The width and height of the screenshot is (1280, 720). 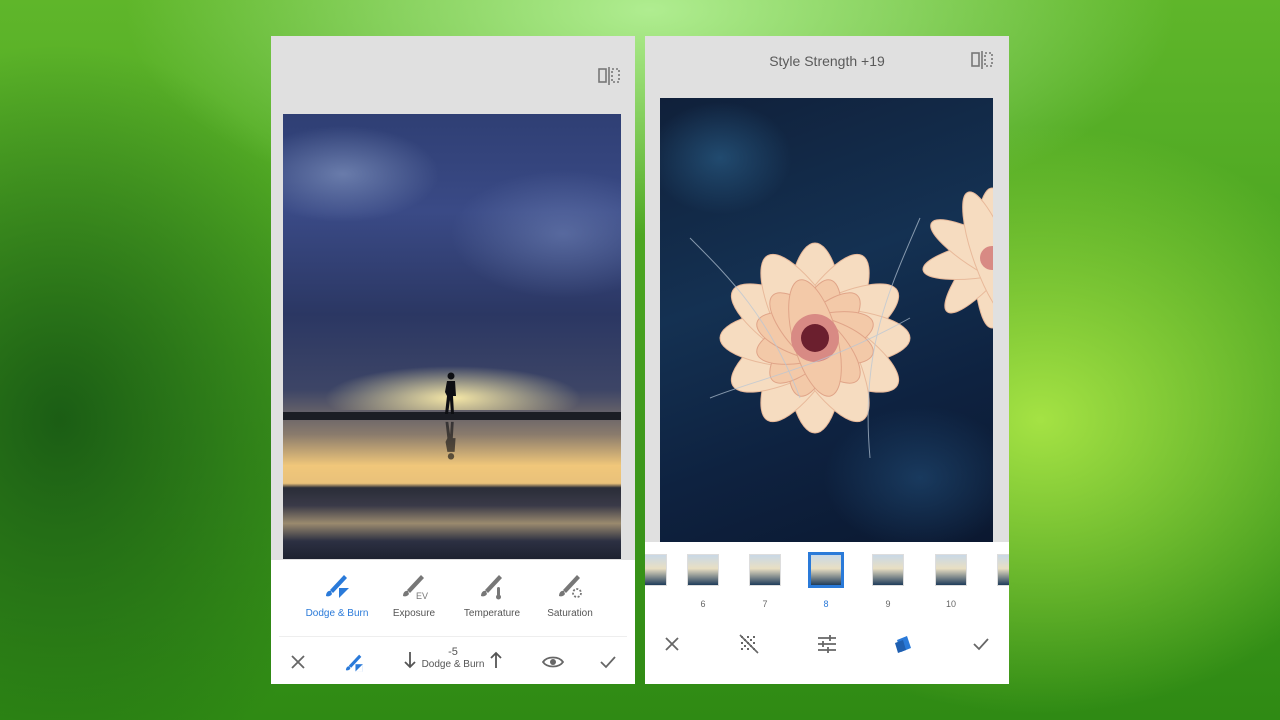 What do you see at coordinates (453, 636) in the screenshot?
I see `divider` at bounding box center [453, 636].